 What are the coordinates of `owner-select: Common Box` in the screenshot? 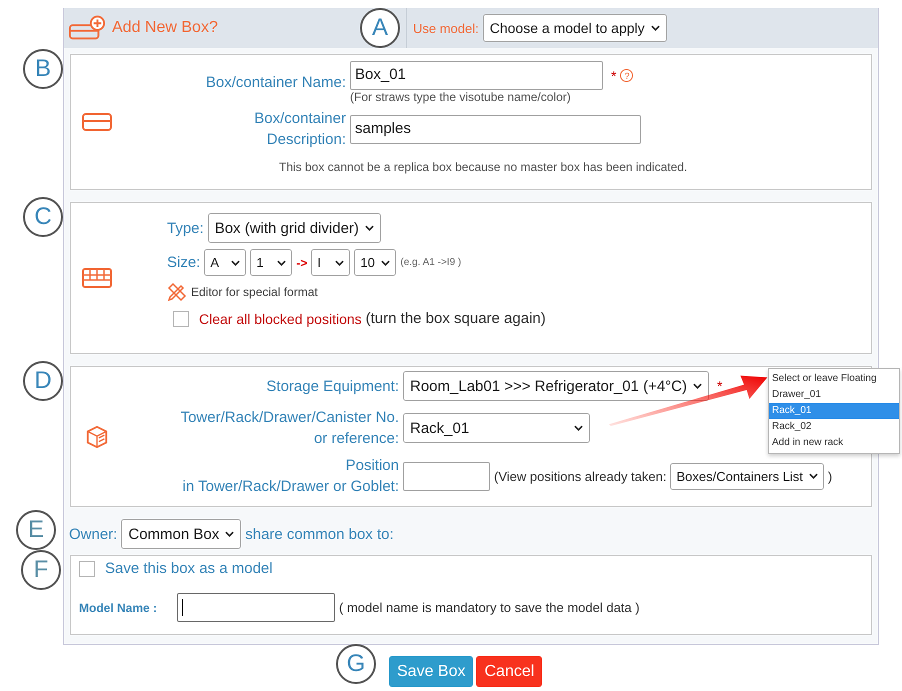 It's located at (181, 534).